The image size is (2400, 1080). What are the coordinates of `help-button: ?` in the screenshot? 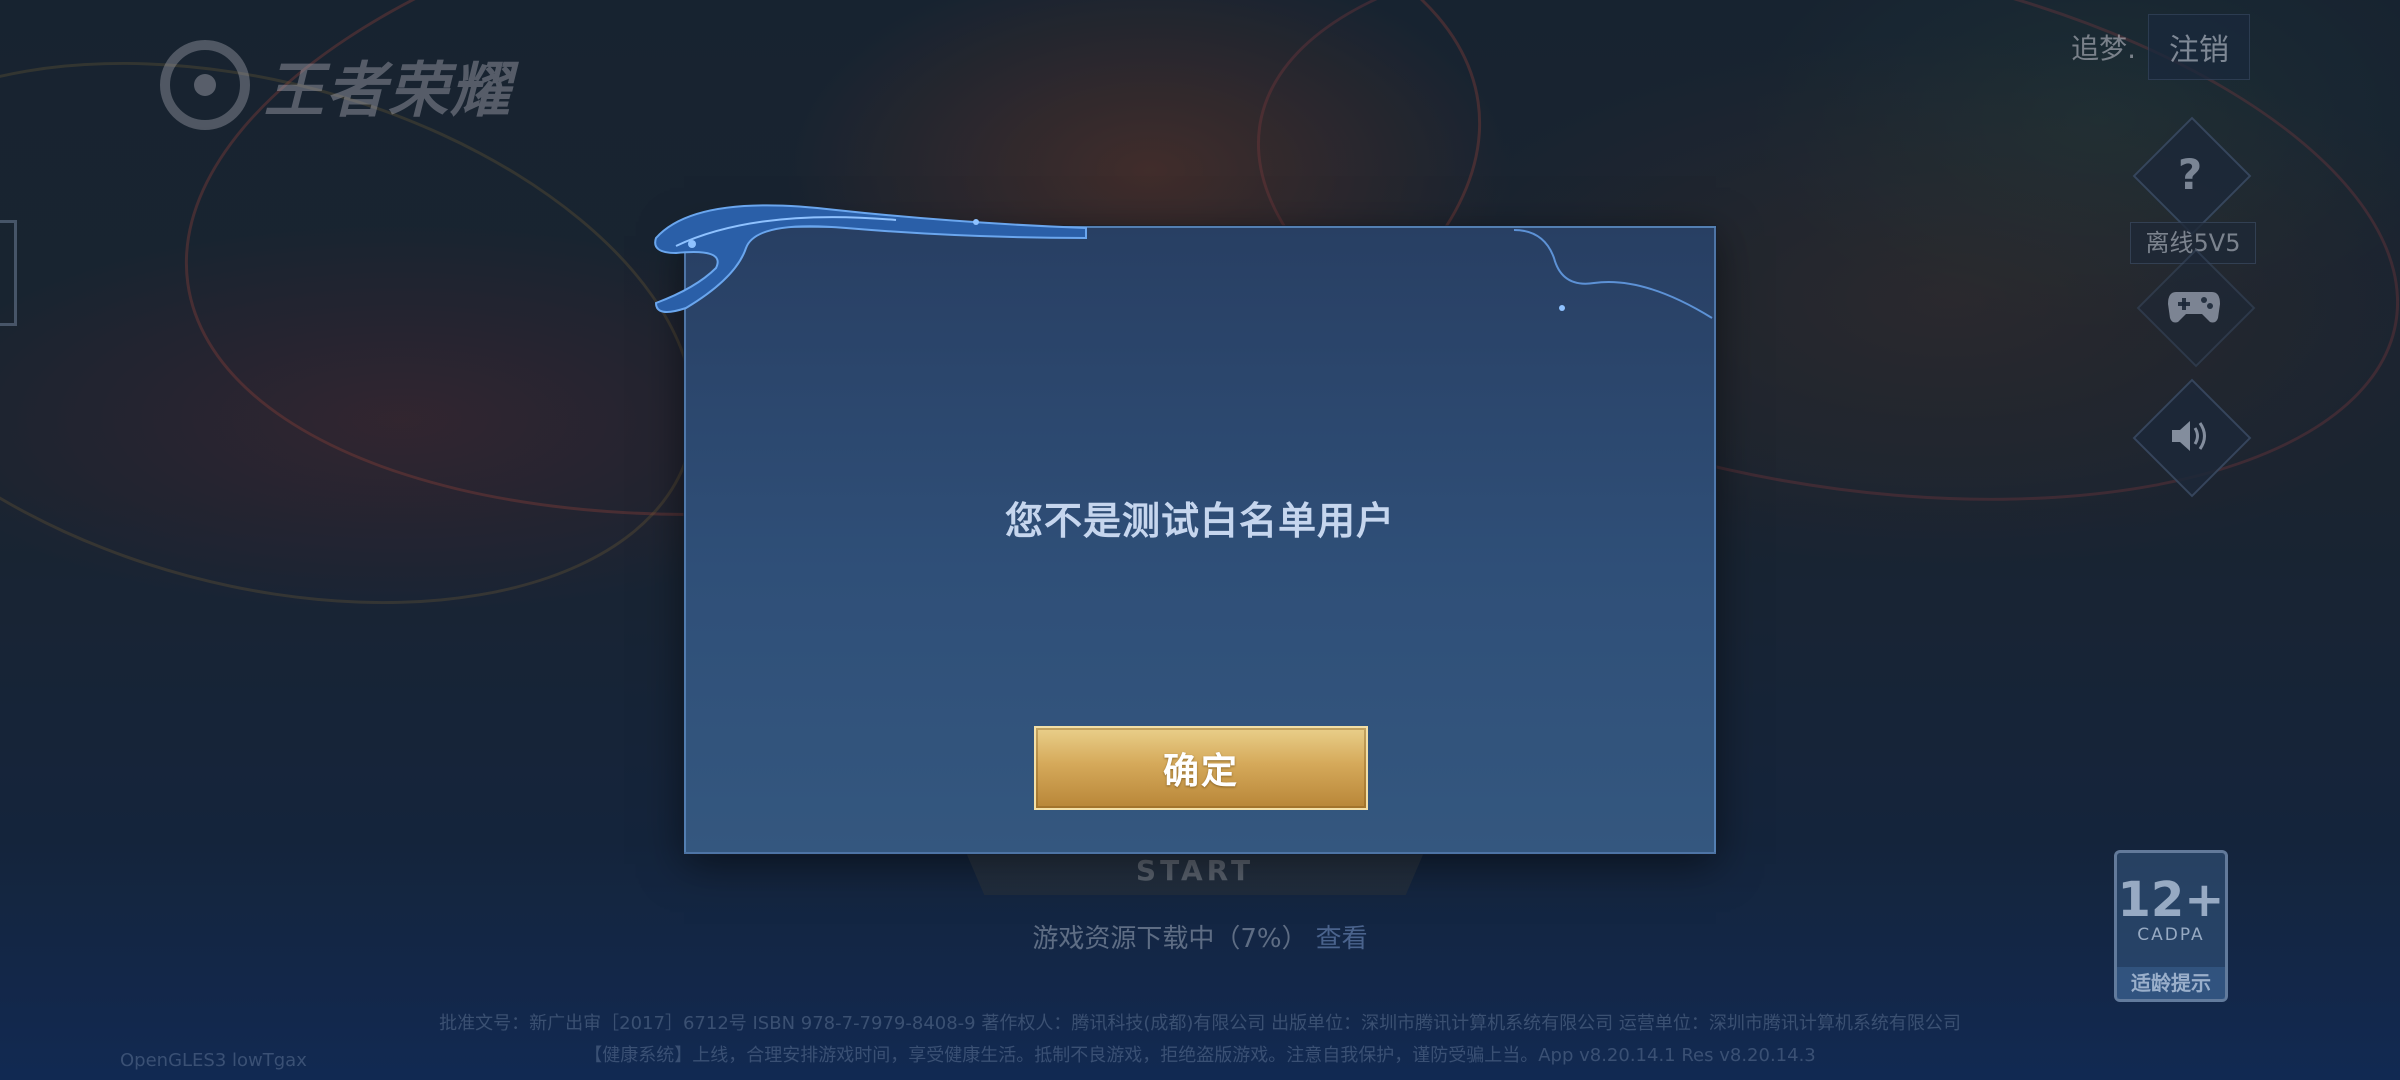 It's located at (2192, 176).